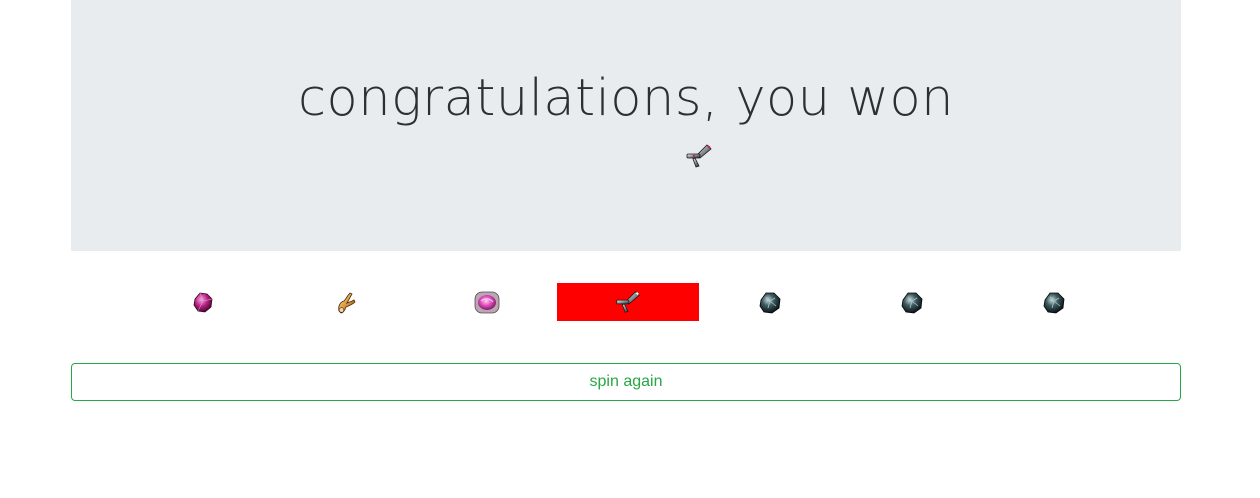 The image size is (1260, 498). I want to click on reel-slot-selected, so click(628, 302).